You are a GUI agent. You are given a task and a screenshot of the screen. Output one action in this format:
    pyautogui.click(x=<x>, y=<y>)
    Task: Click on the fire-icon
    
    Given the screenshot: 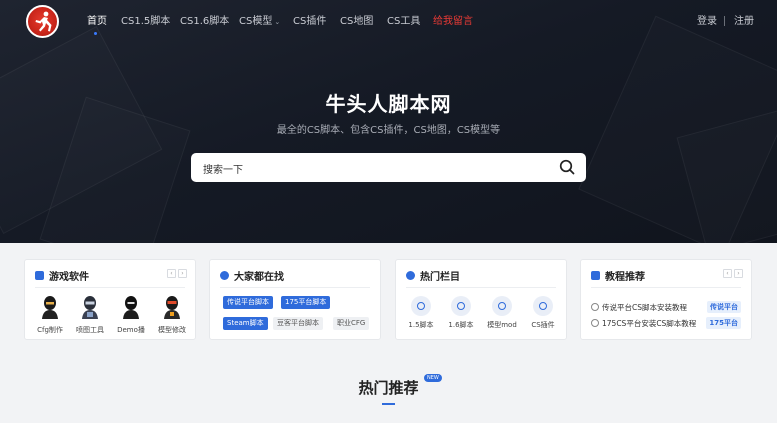 What is the action you would take?
    pyautogui.click(x=224, y=275)
    